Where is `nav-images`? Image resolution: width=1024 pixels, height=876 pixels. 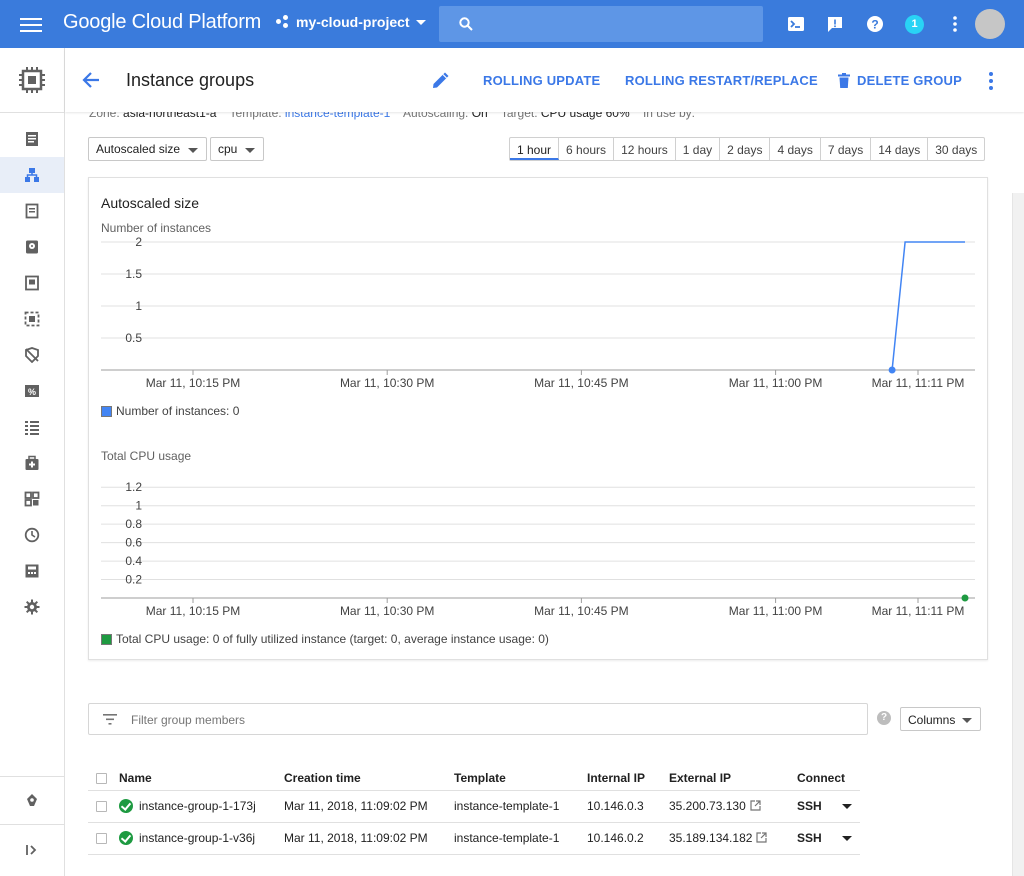 nav-images is located at coordinates (32, 319).